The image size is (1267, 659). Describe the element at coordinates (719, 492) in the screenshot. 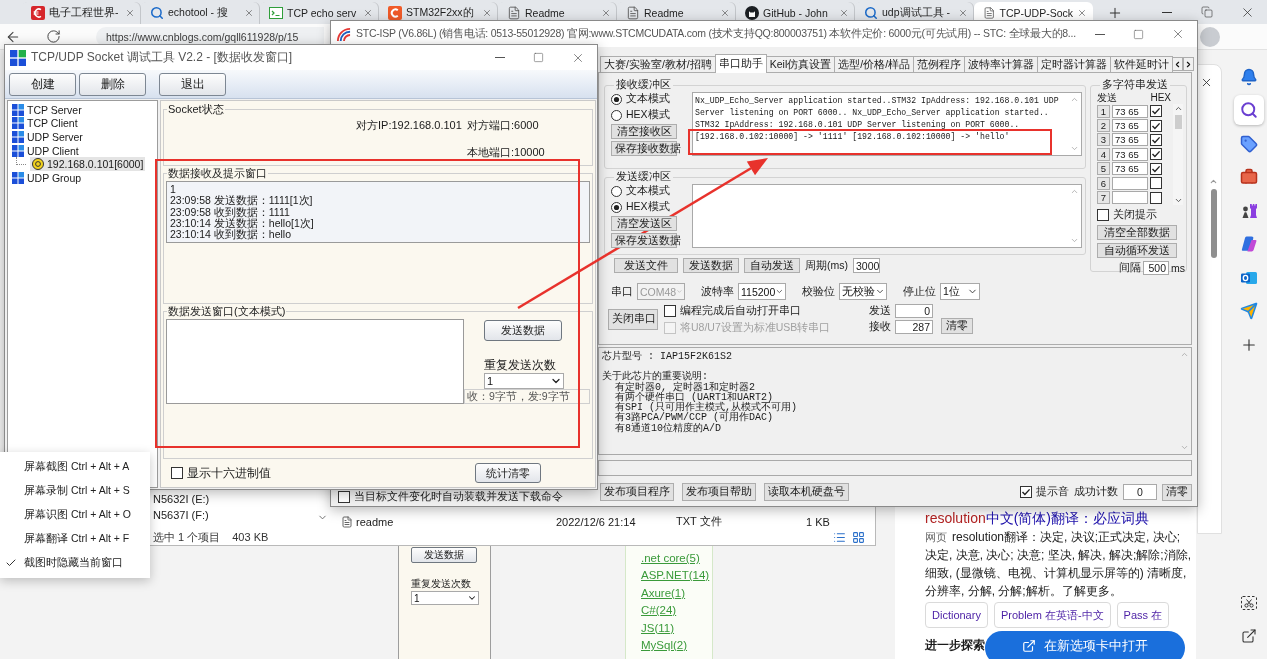

I see `footer-button: 发布项目帮助` at that location.